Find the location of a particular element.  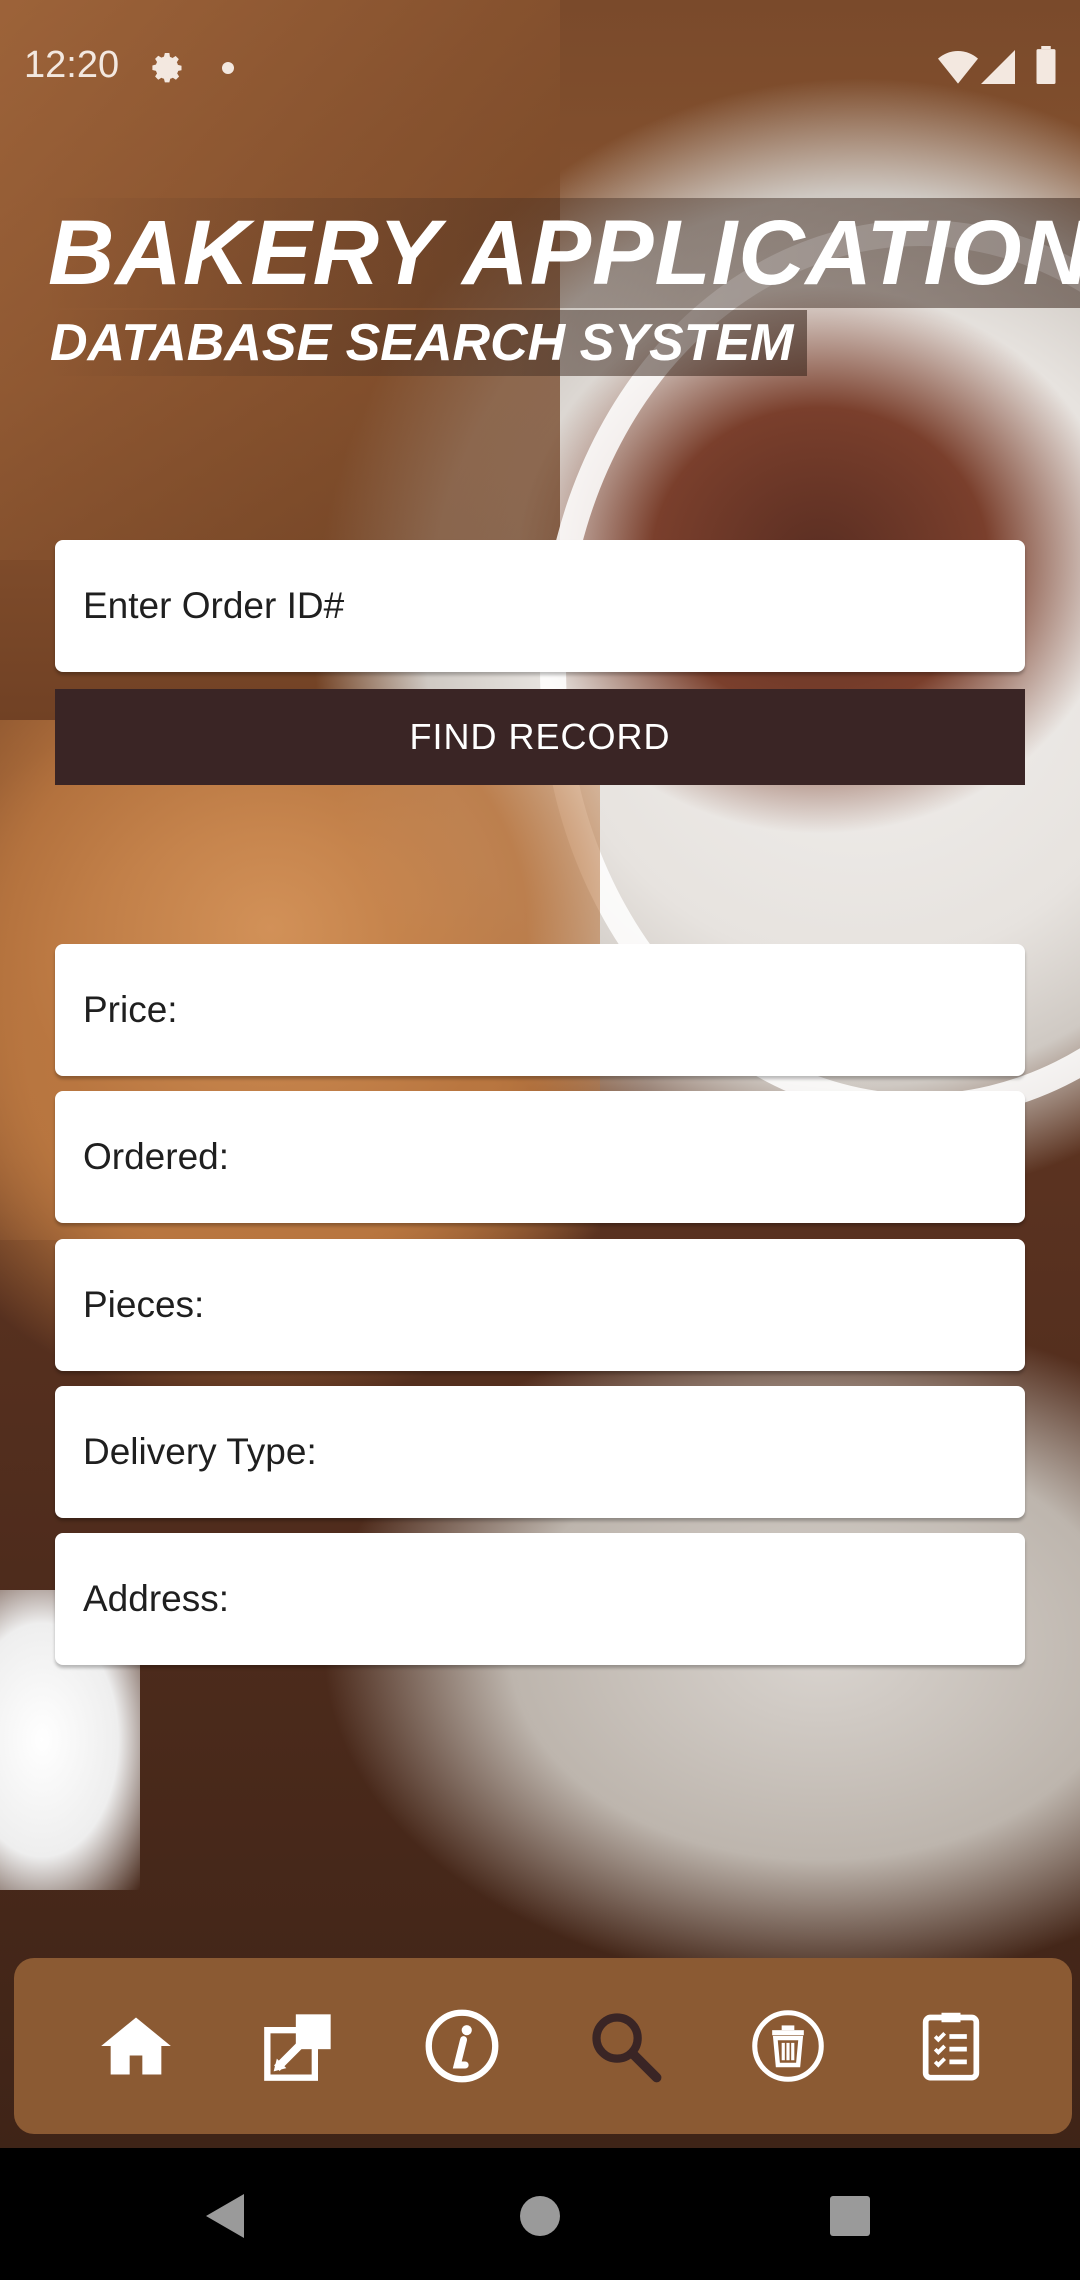

info-icon is located at coordinates (461, 2046).